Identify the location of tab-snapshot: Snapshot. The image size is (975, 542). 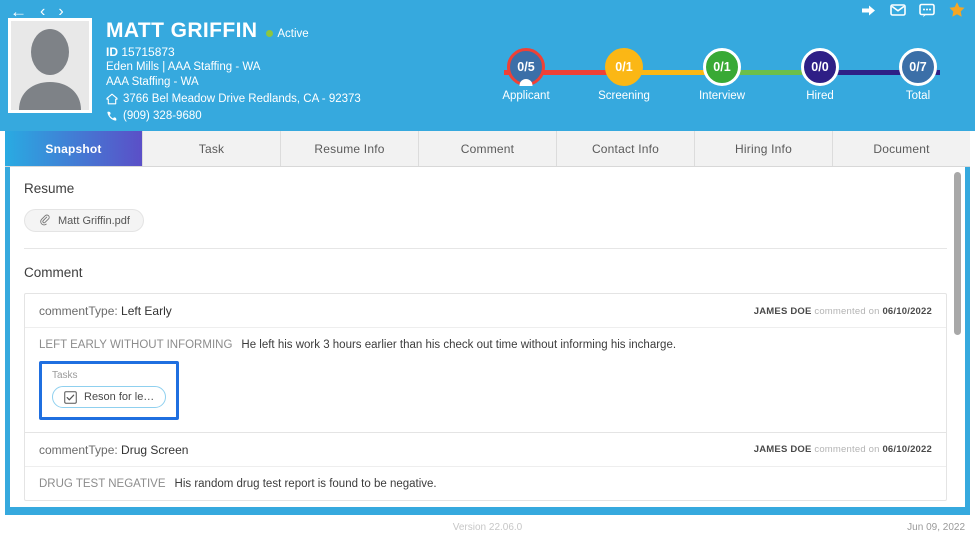
(74, 148).